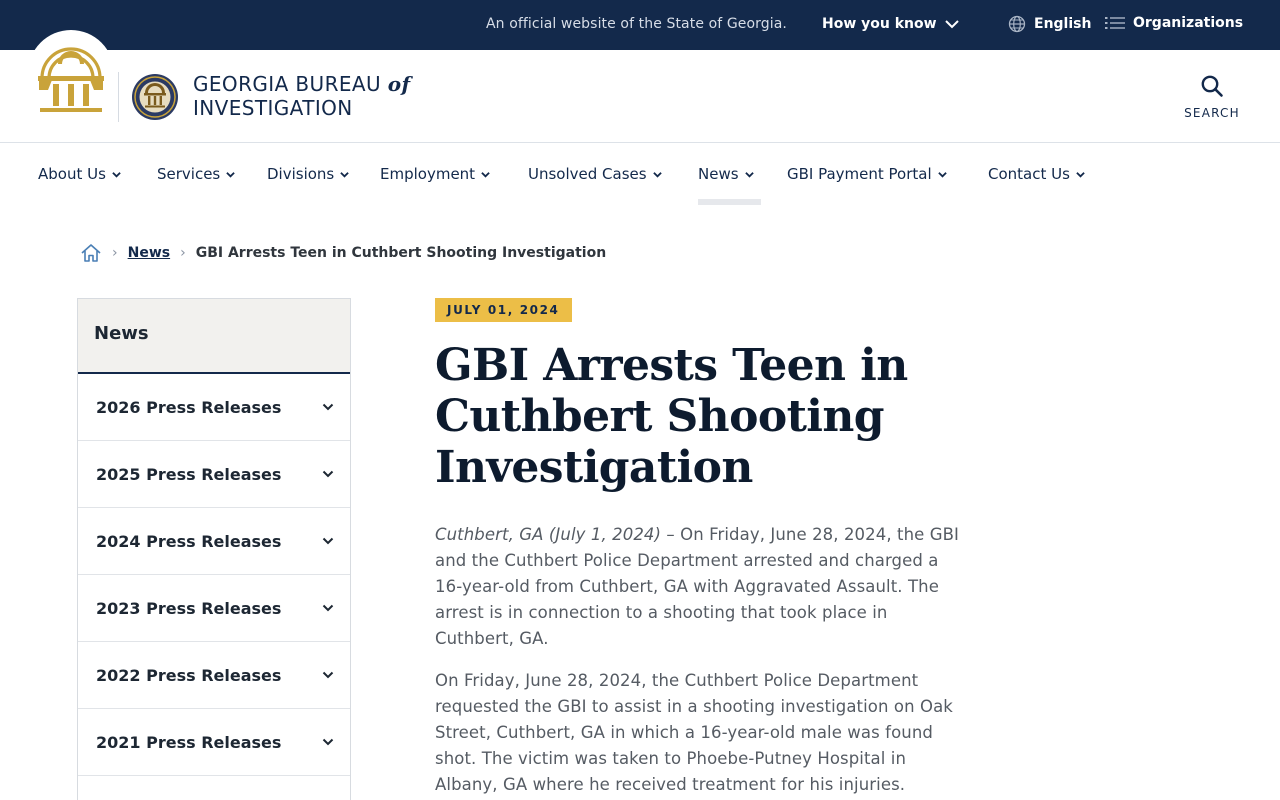  I want to click on language-selector: English, so click(1049, 24).